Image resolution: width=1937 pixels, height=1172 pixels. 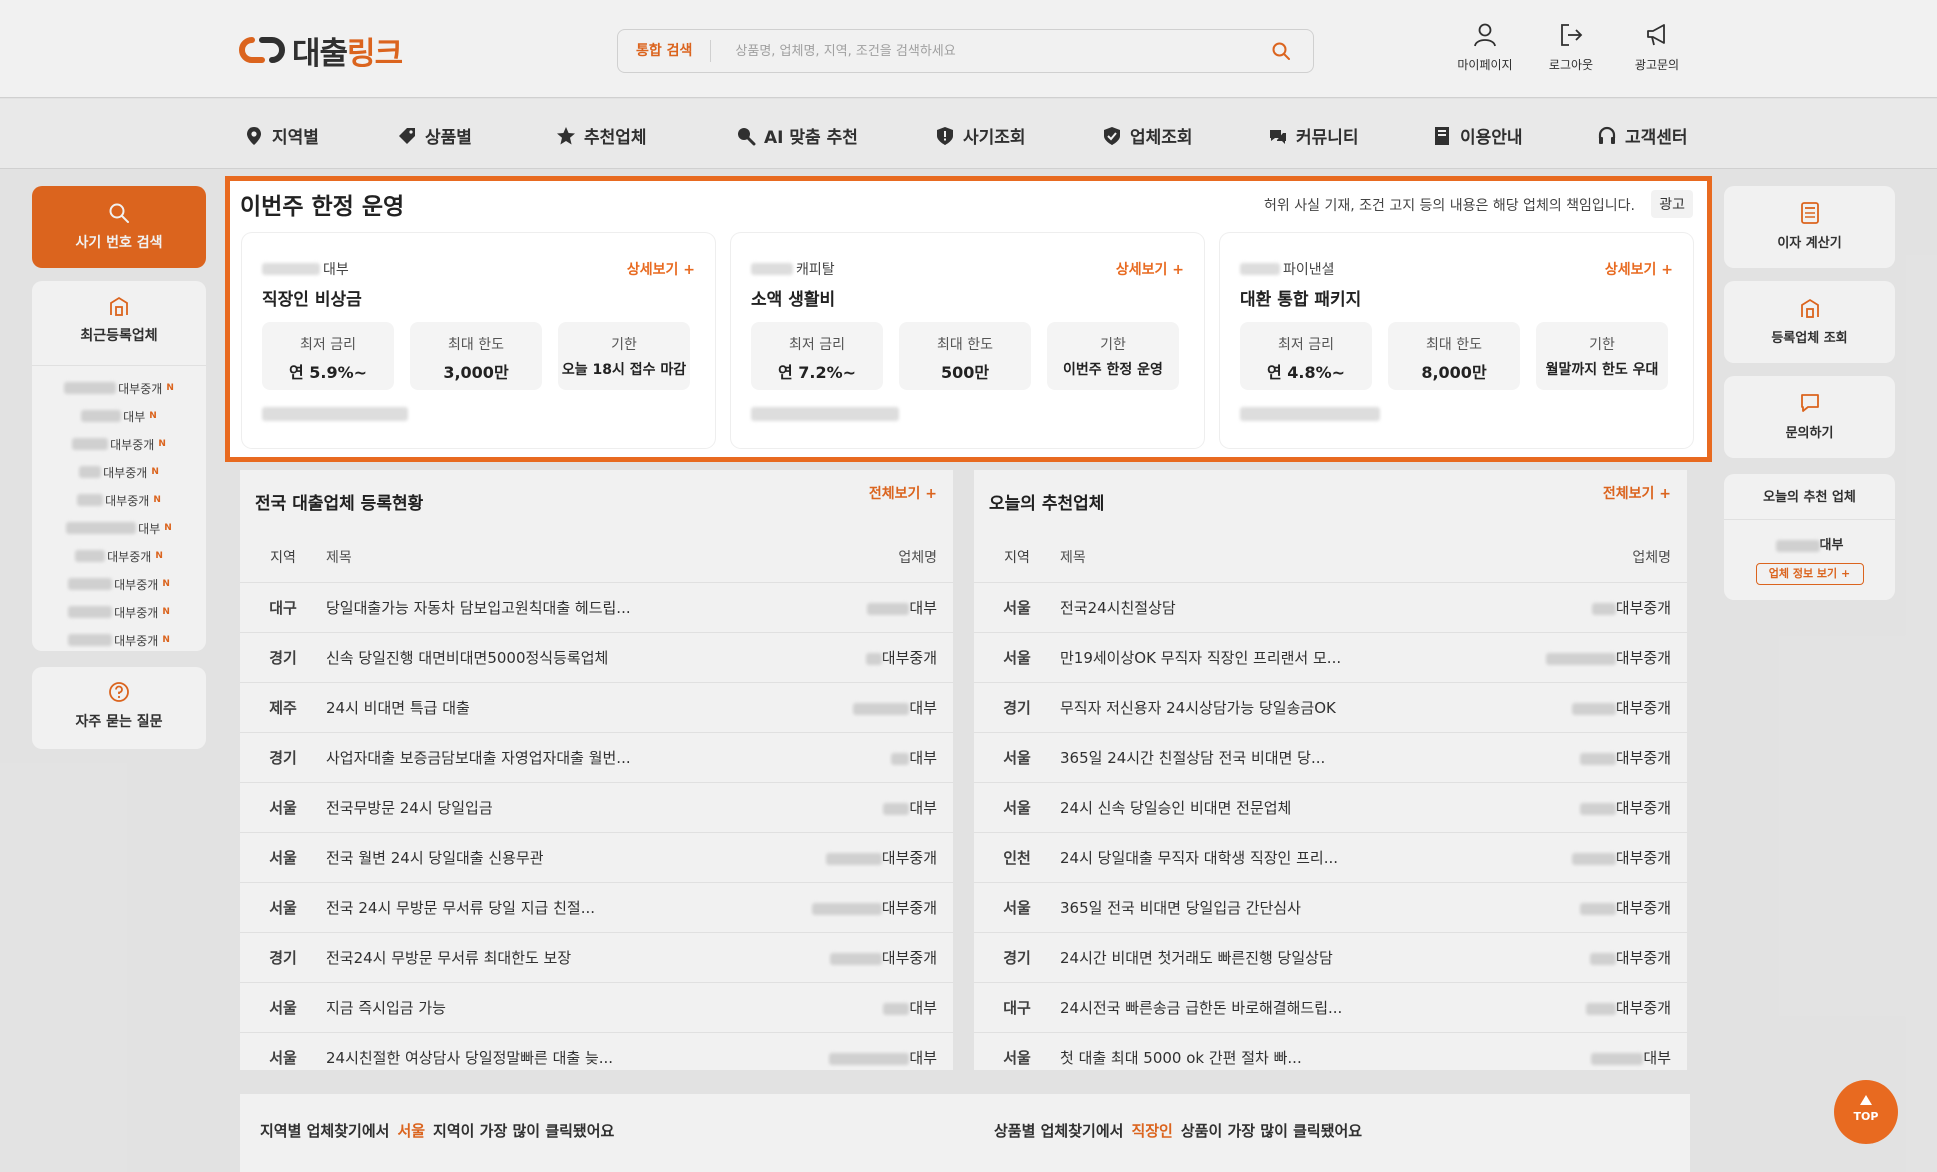 What do you see at coordinates (1017, 908) in the screenshot?
I see `row-region: 서울` at bounding box center [1017, 908].